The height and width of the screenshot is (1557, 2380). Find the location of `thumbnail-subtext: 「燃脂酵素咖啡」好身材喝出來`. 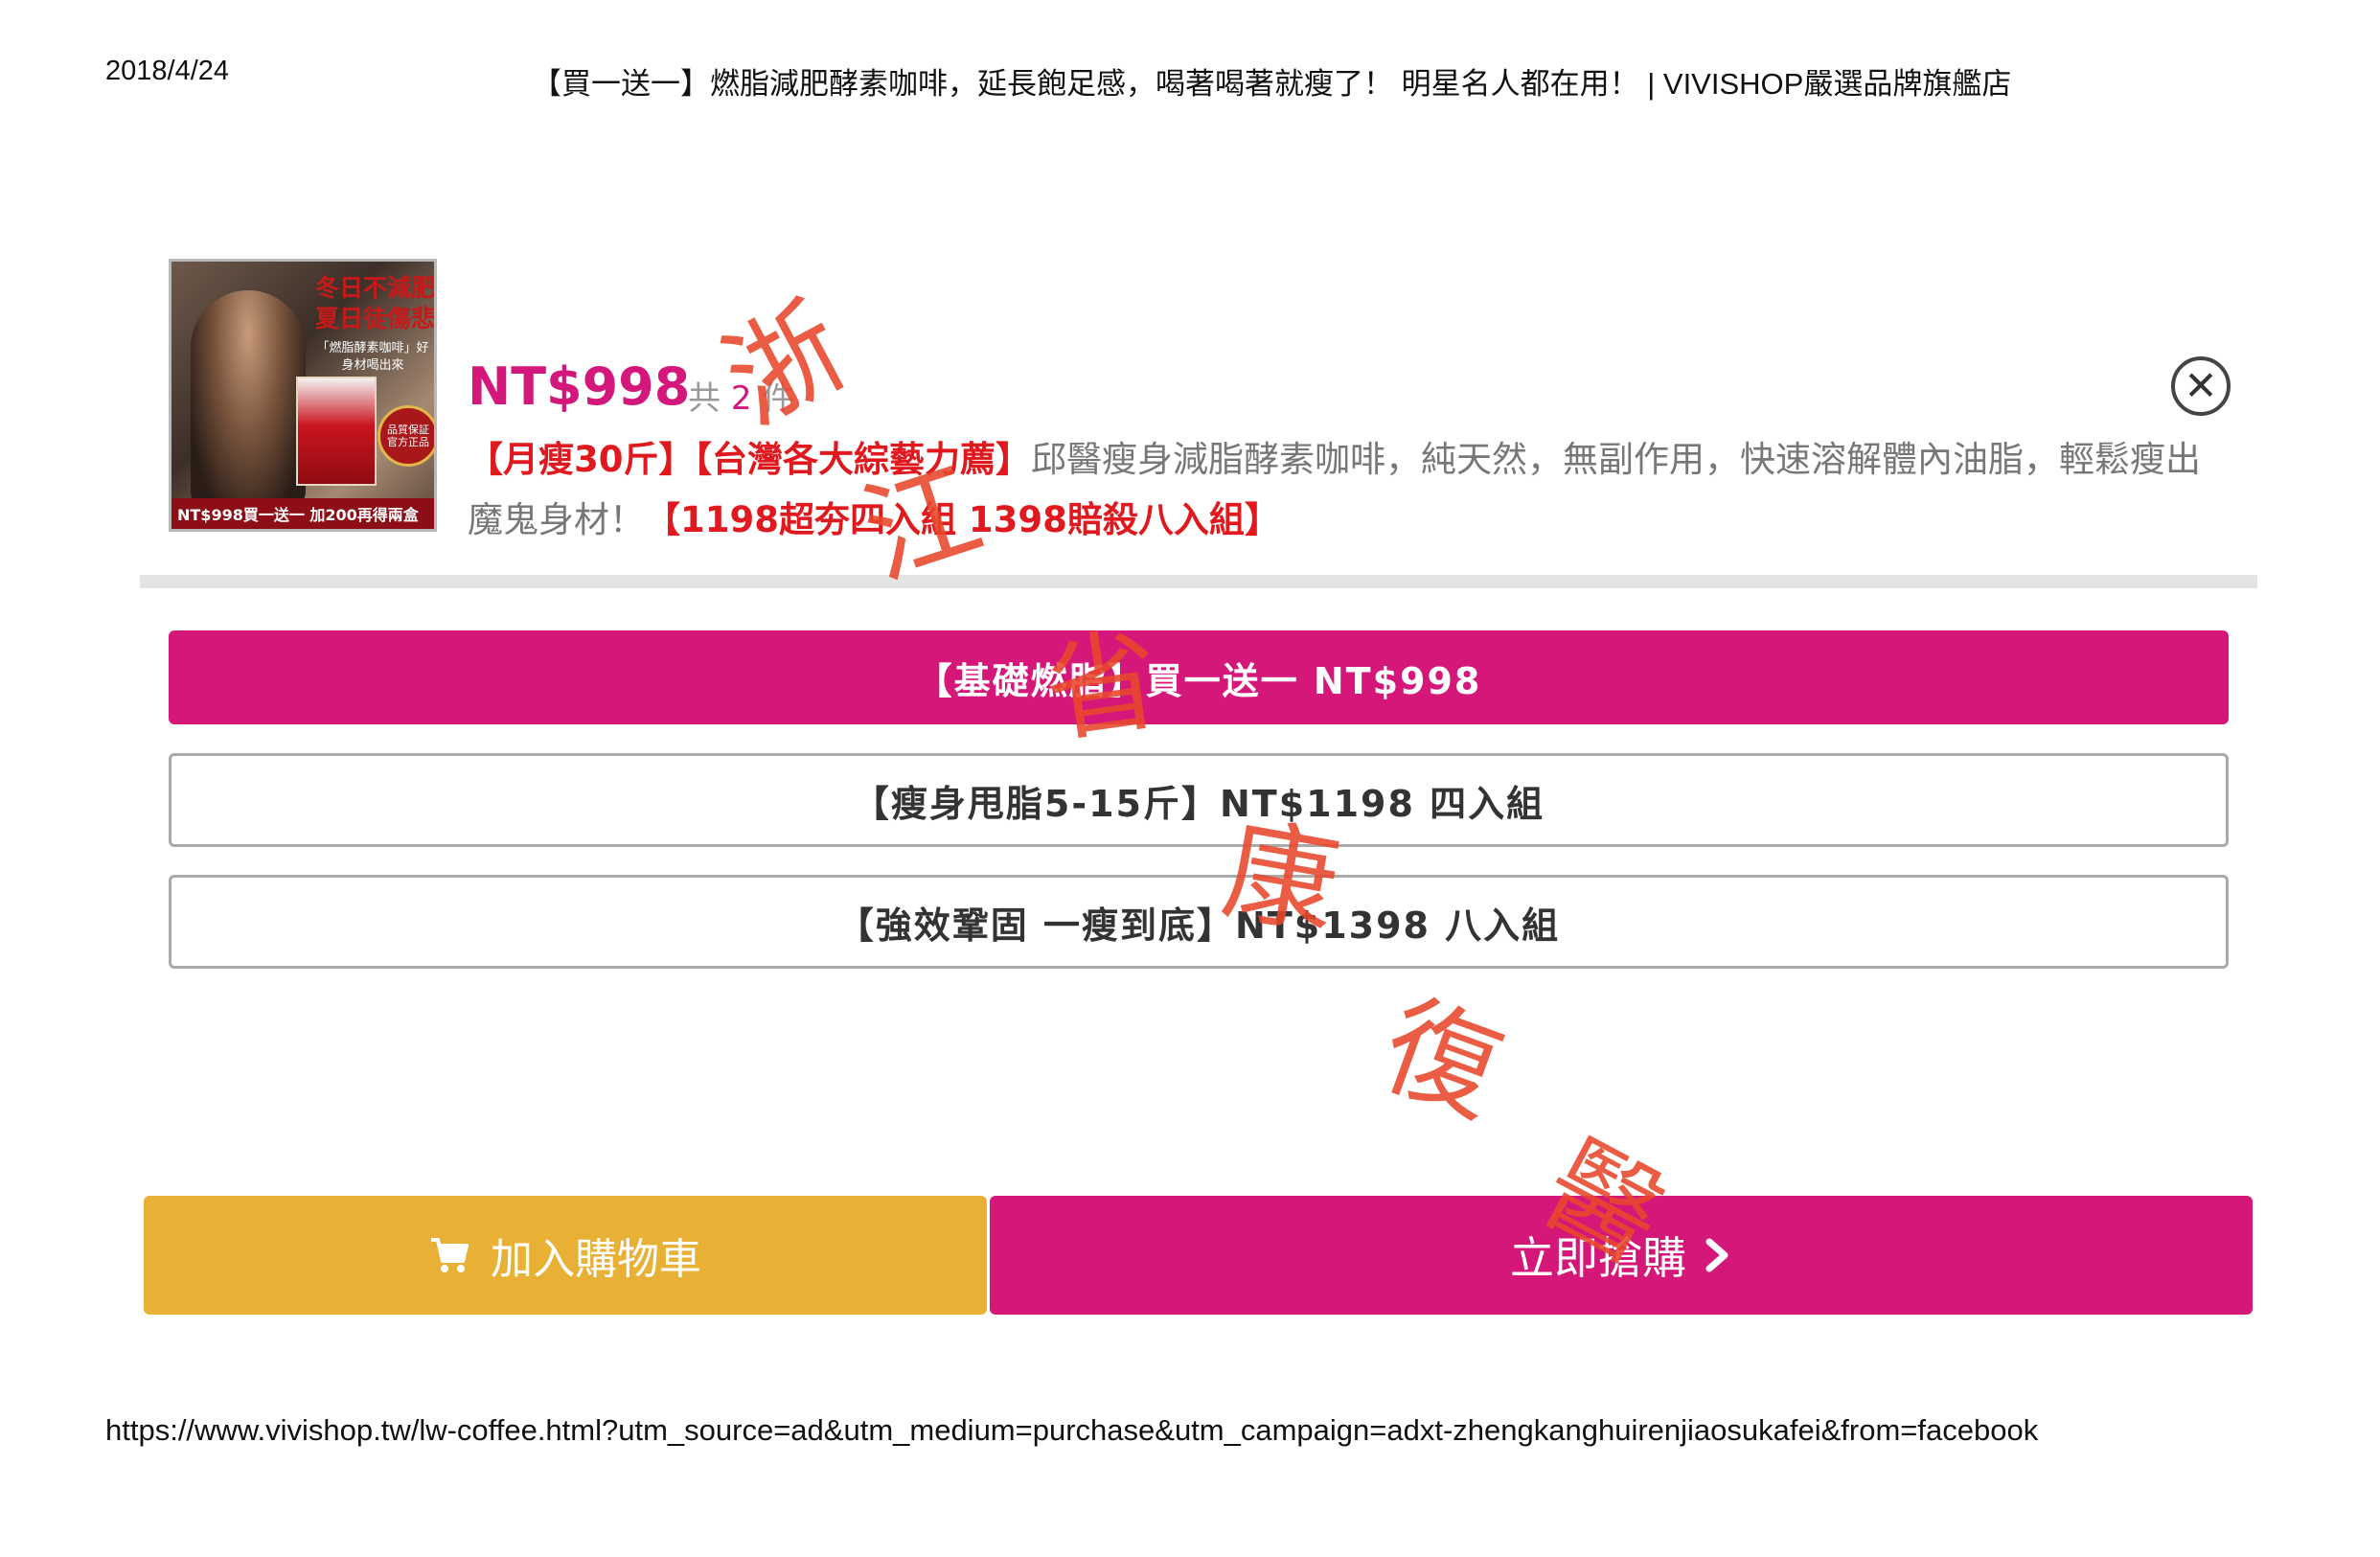

thumbnail-subtext: 「燃脂酵素咖啡」好身材喝出來 is located at coordinates (373, 357).